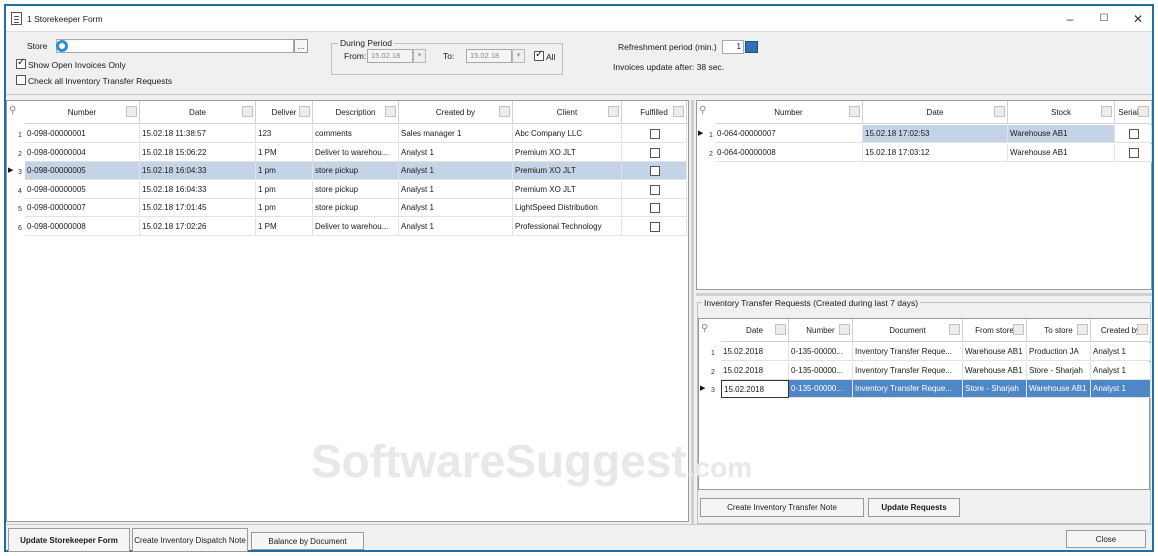 The image size is (1158, 556). I want to click on invoice-cell-date: 15.02.18 15:06:22, so click(198, 152).